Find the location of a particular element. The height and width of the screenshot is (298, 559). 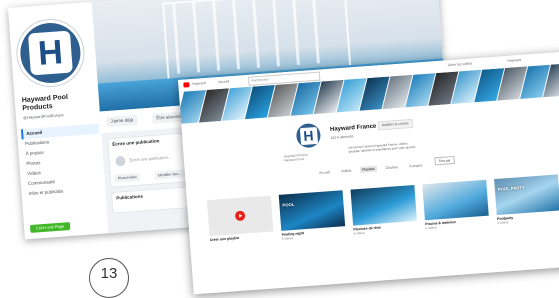

hayward-logo-icon: H is located at coordinates (50, 53).